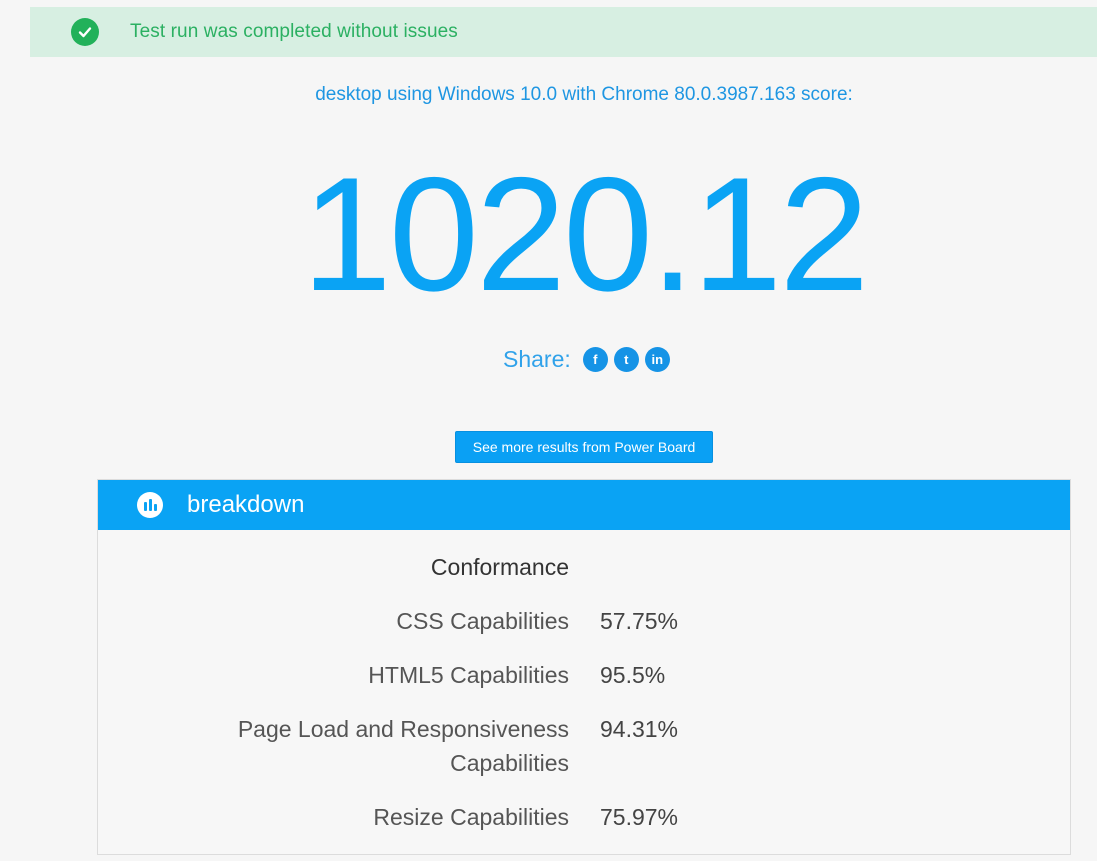  I want to click on row-label: Resize Capabilities, so click(471, 817).